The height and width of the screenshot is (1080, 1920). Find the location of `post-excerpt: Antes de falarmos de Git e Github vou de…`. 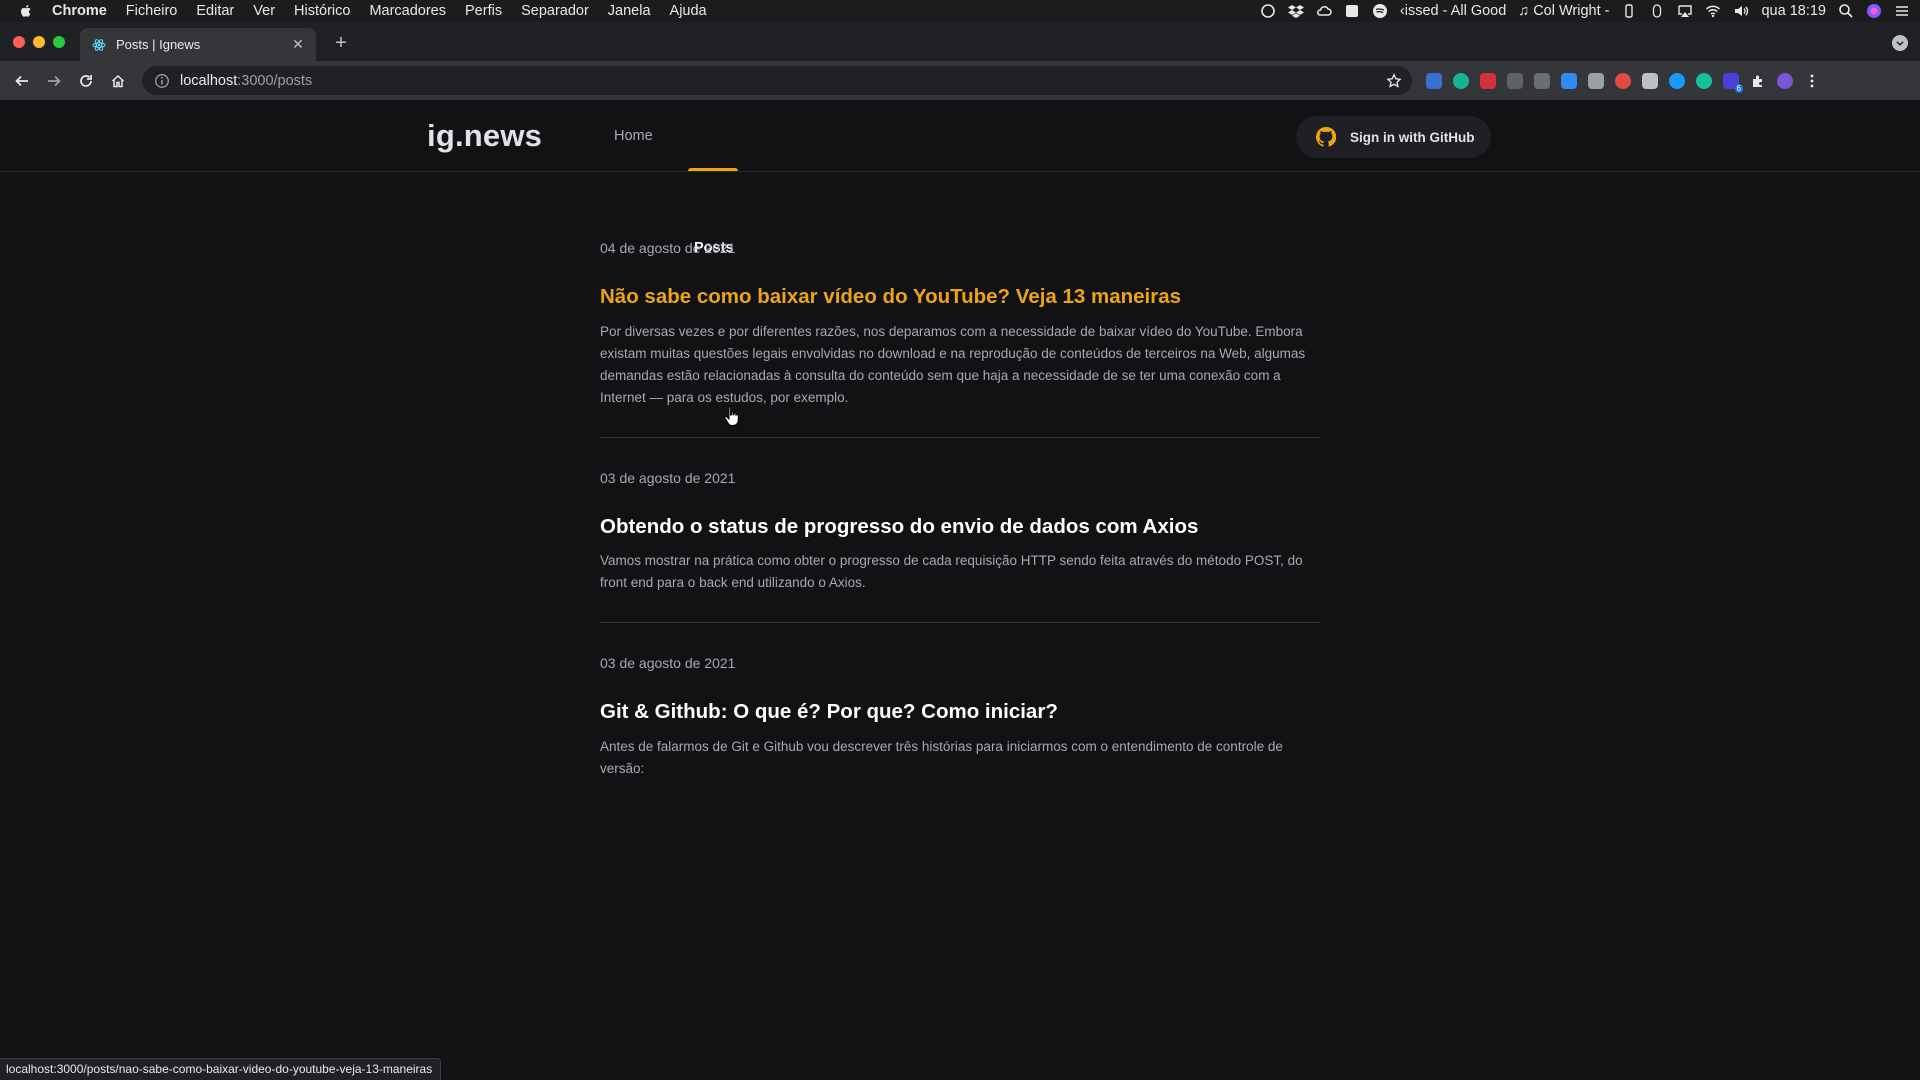

post-excerpt: Antes de falarmos de Git e Github vou de… is located at coordinates (941, 757).